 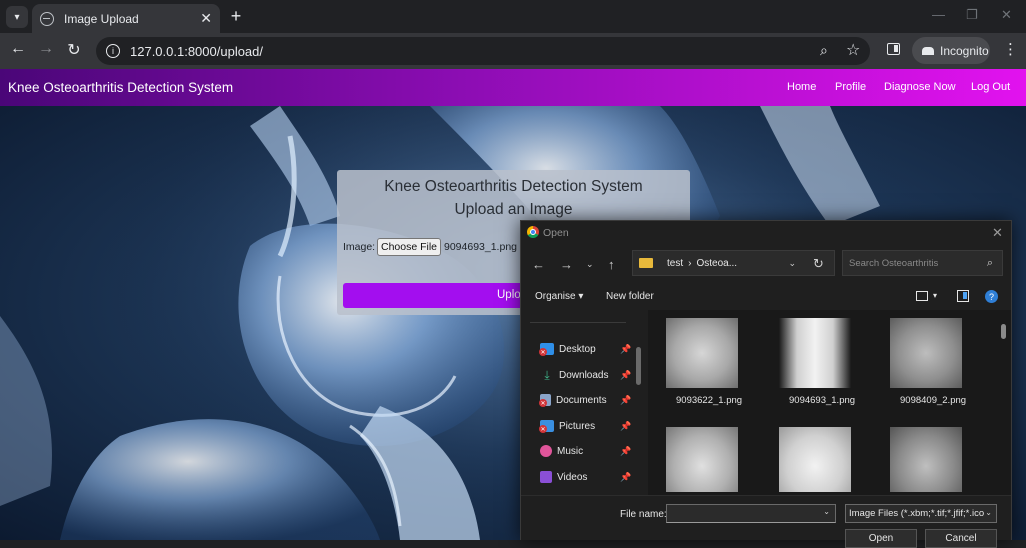 What do you see at coordinates (942, 400) in the screenshot?
I see `file-name-label: 9098409_2.png` at bounding box center [942, 400].